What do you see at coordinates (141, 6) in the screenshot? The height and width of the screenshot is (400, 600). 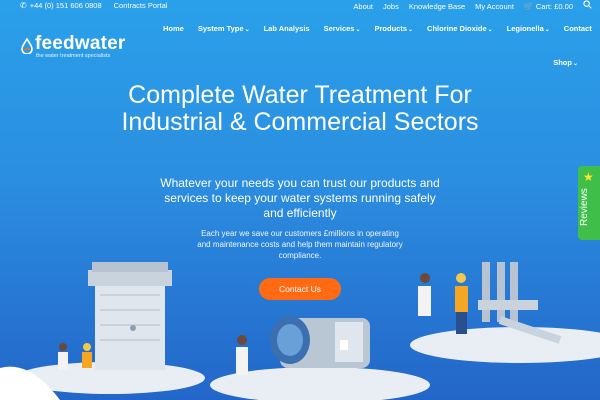 I see `contracts-portal-link: Contracts Portal` at bounding box center [141, 6].